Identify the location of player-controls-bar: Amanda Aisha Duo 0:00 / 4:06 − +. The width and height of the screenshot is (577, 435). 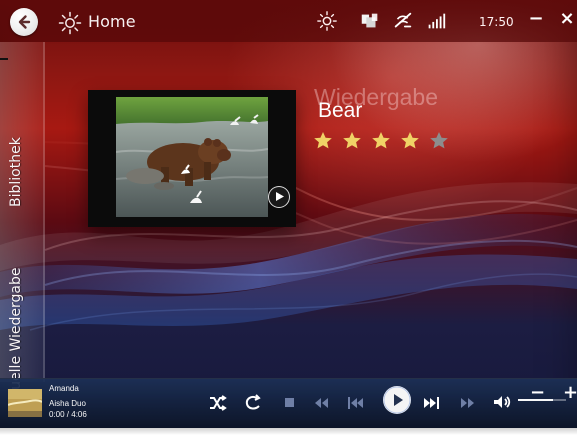
(288, 403).